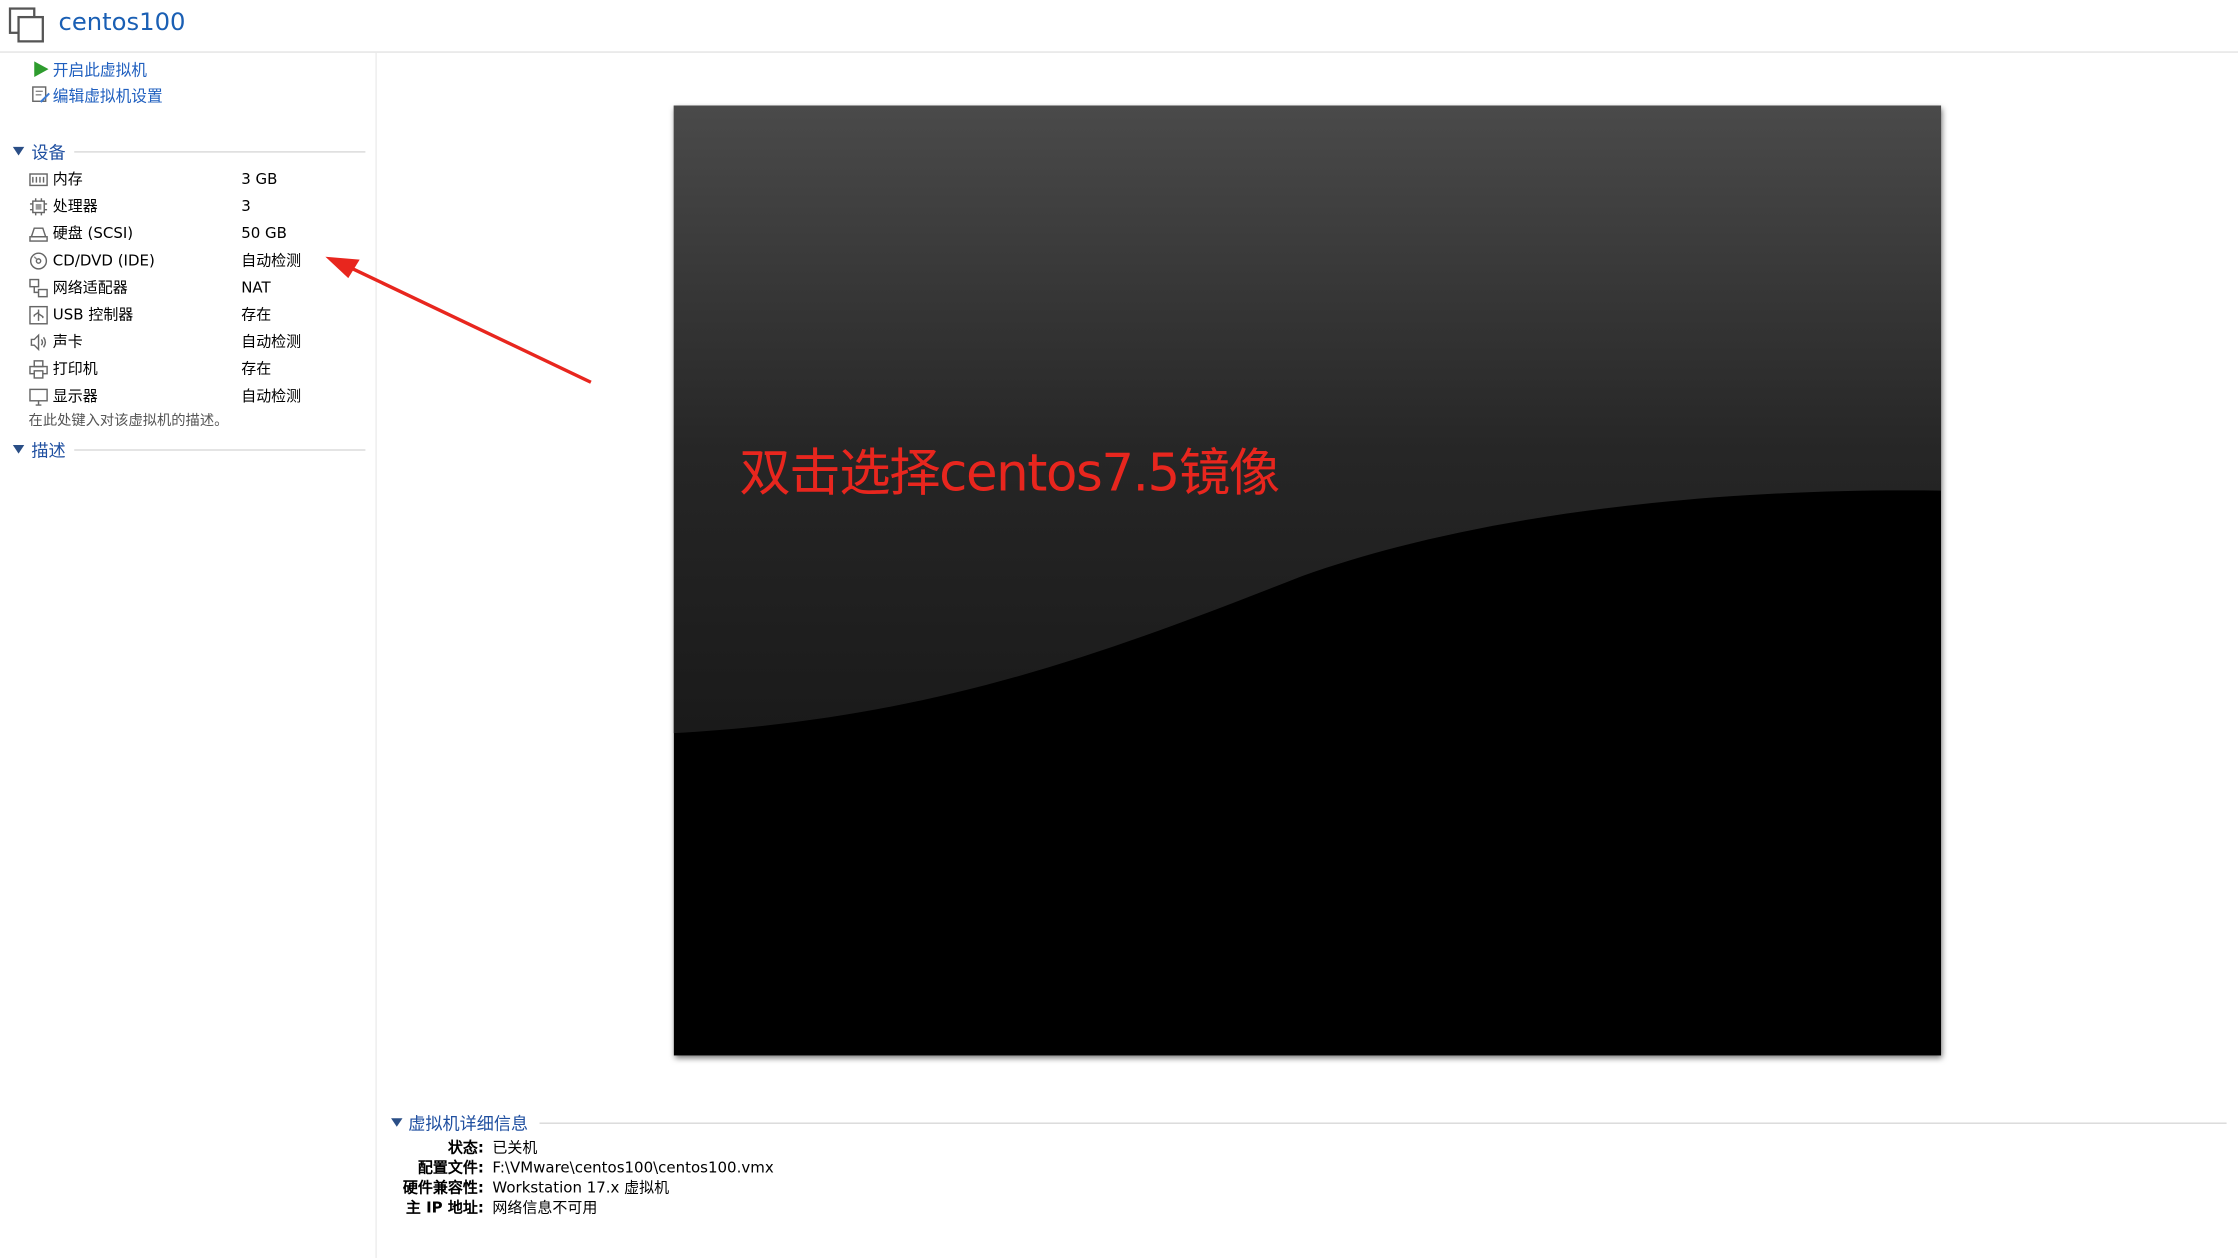 Image resolution: width=2238 pixels, height=1258 pixels. What do you see at coordinates (75, 369) in the screenshot?
I see `device-name: 打印机` at bounding box center [75, 369].